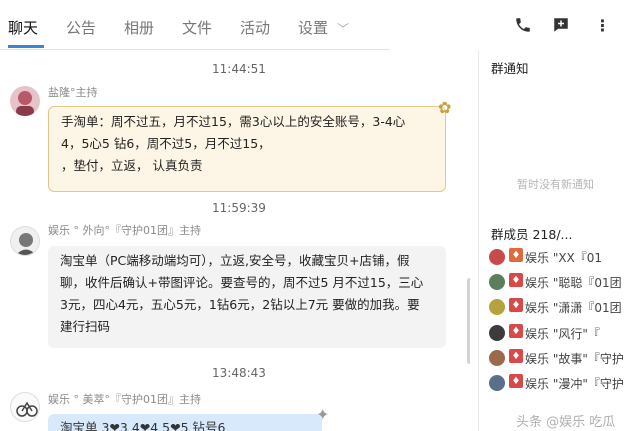 This screenshot has width=640, height=431. Describe the element at coordinates (561, 25) in the screenshot. I see `add-chat-icon` at that location.